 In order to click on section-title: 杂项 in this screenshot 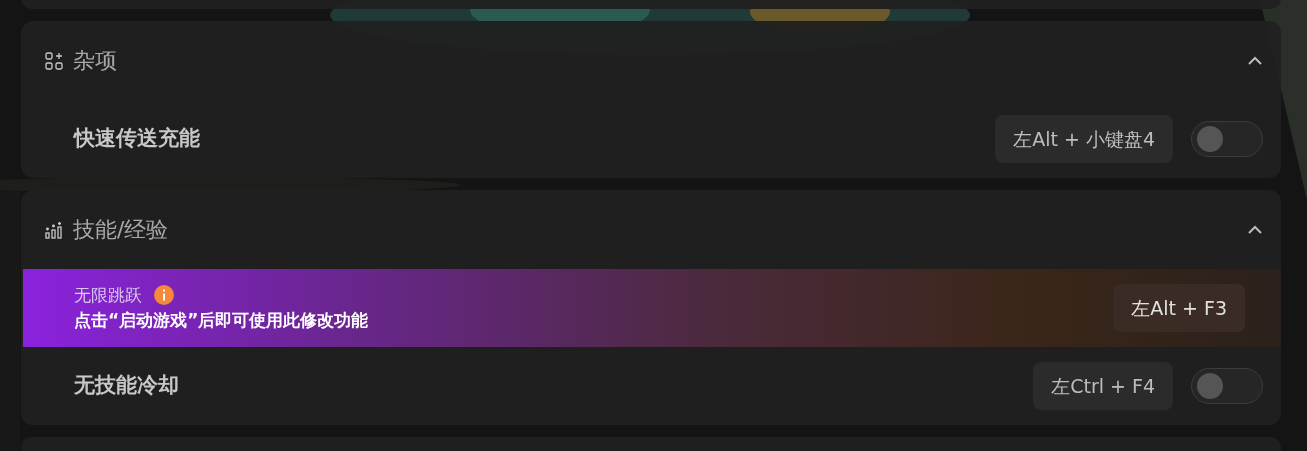, I will do `click(95, 61)`.